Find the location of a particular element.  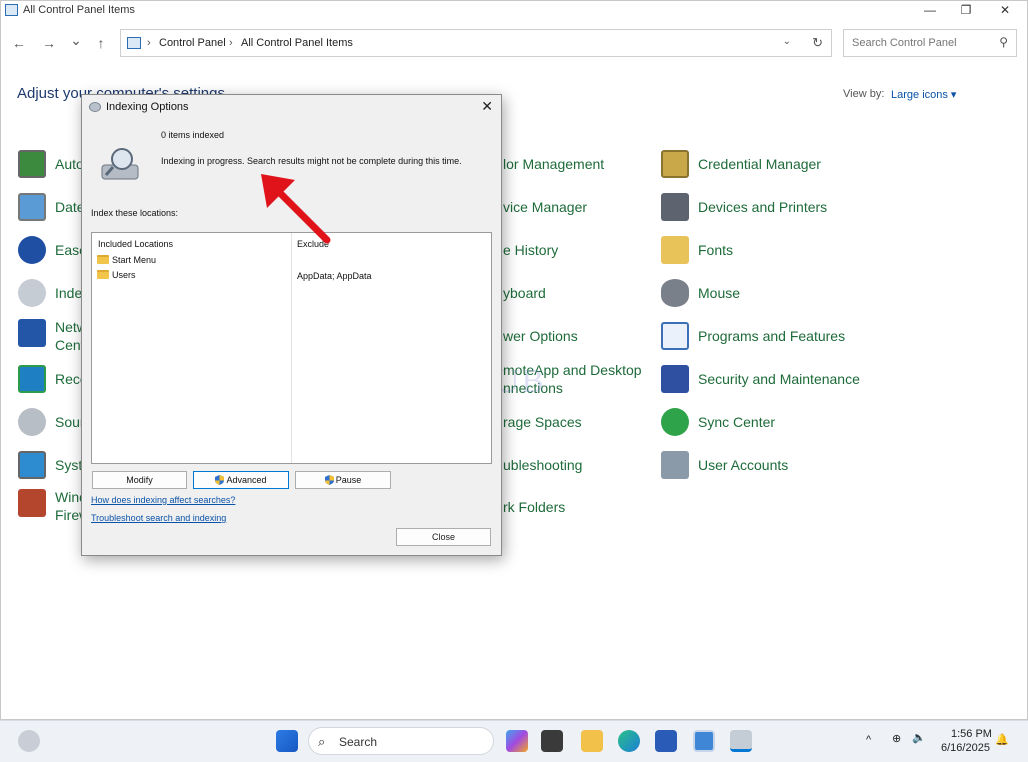

index-locations-label: Index these locations: is located at coordinates (135, 213).